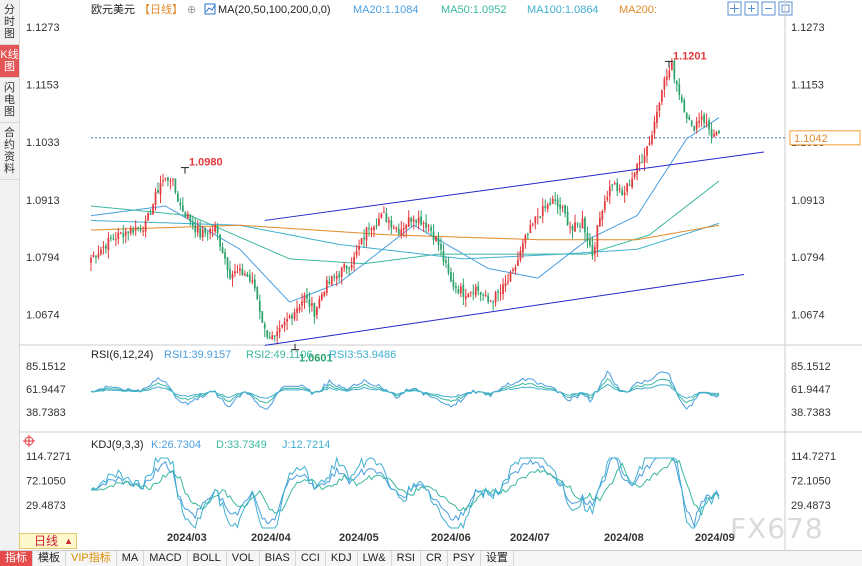  I want to click on toolbar-settings: 设置, so click(497, 558).